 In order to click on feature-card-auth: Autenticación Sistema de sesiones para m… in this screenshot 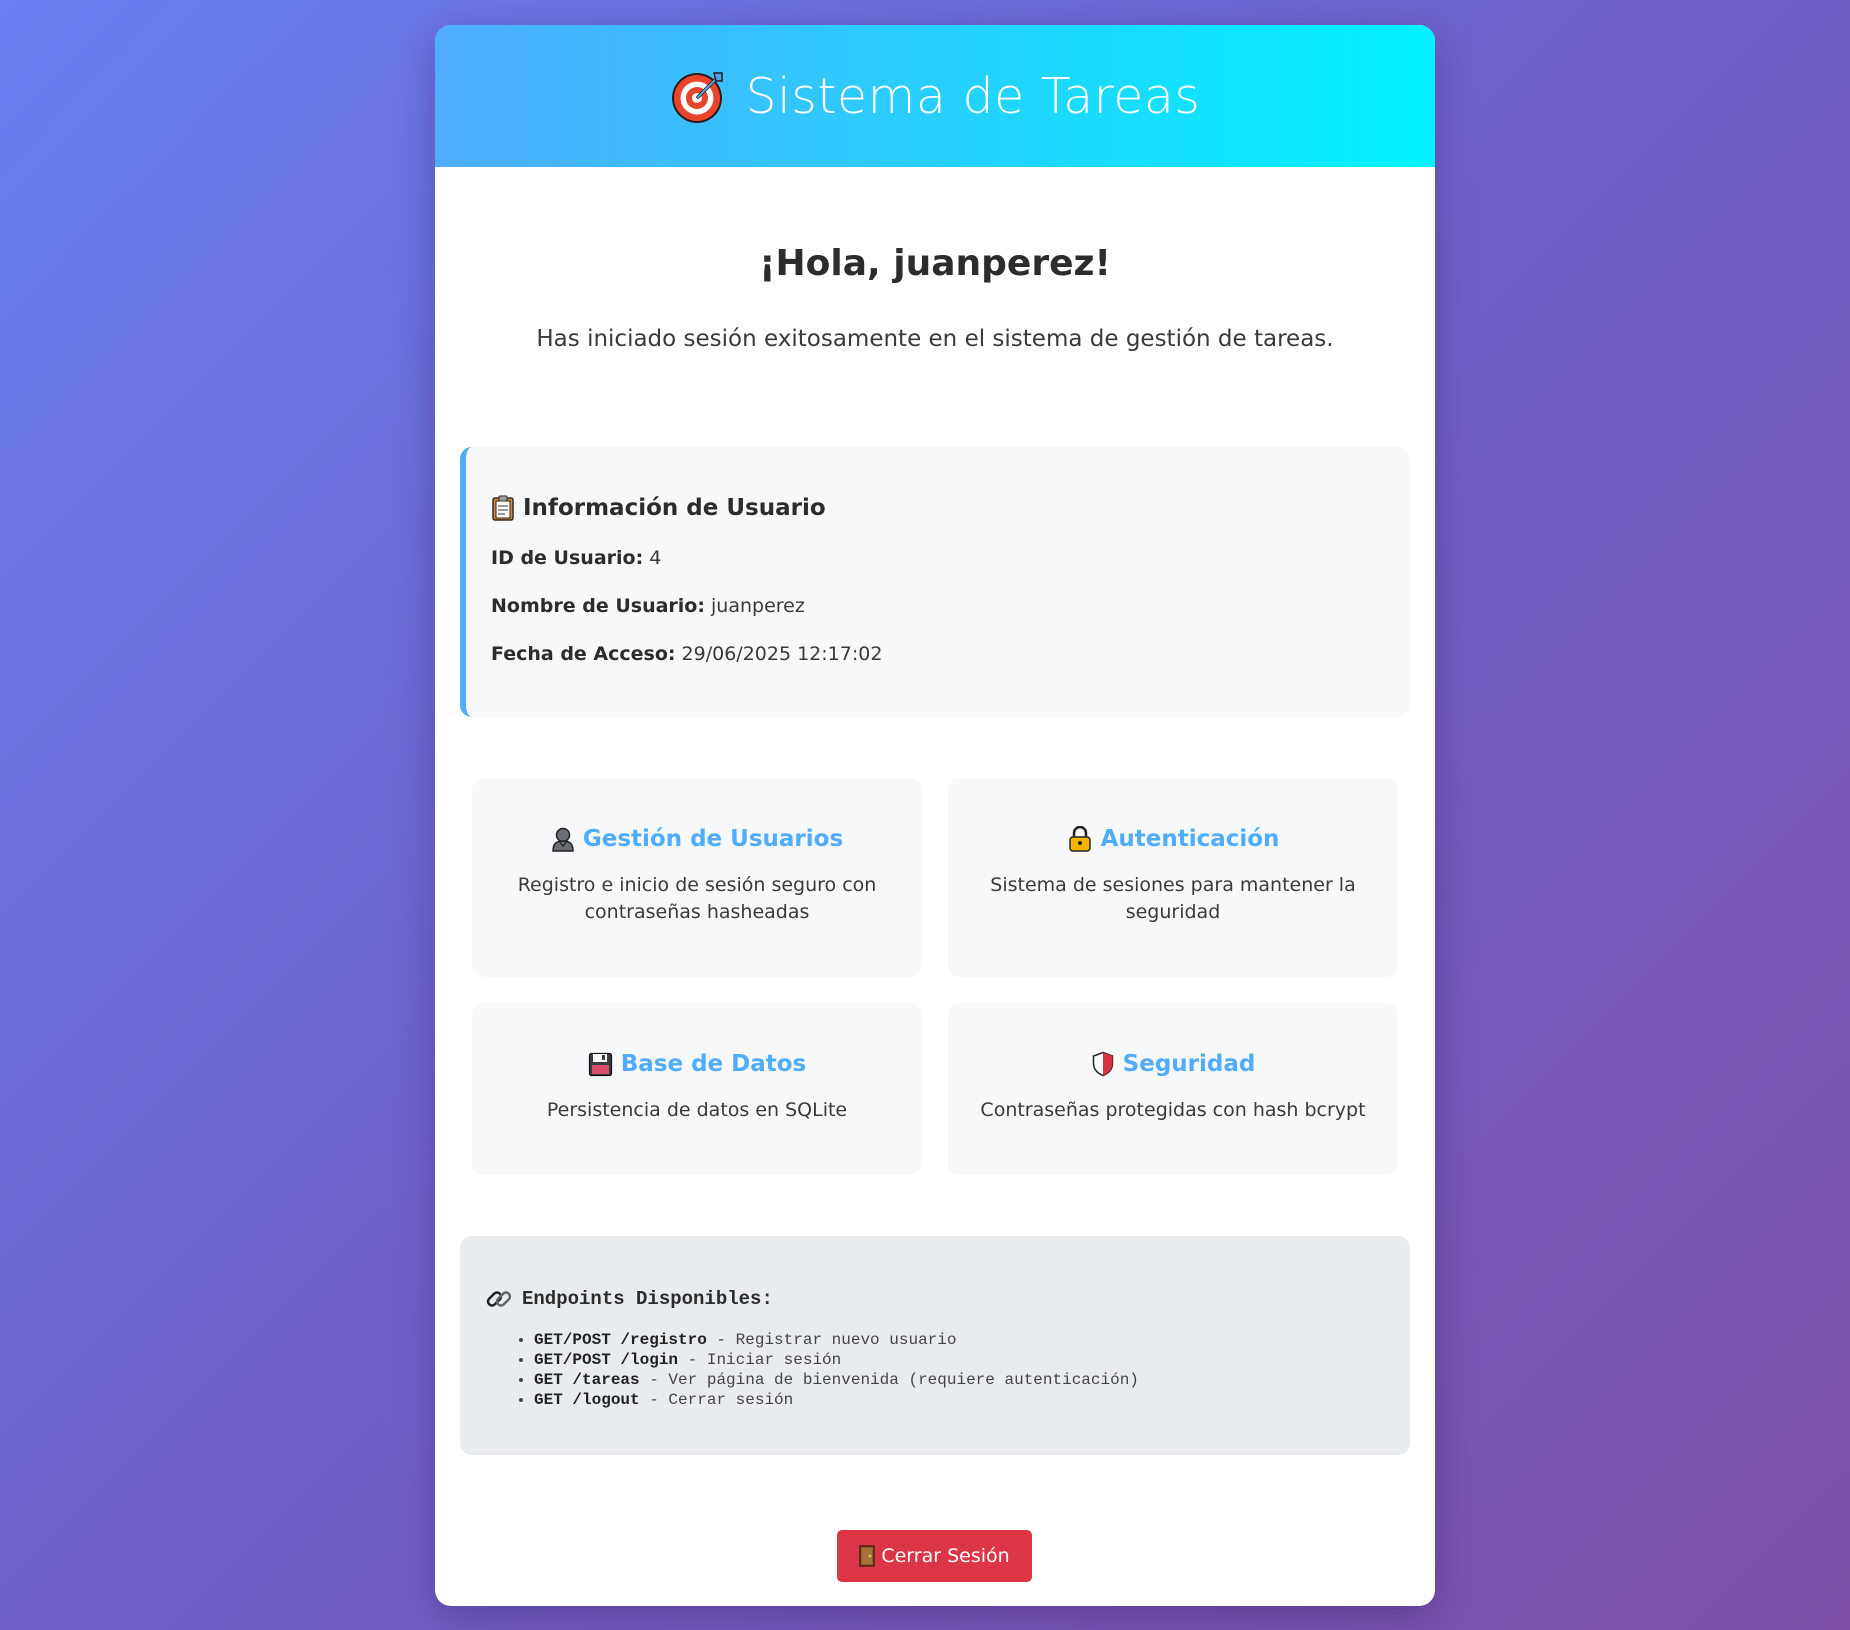, I will do `click(1173, 877)`.